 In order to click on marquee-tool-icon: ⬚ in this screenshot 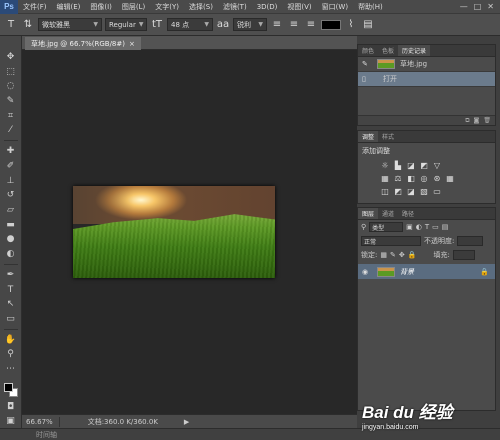, I will do `click(11, 72)`.